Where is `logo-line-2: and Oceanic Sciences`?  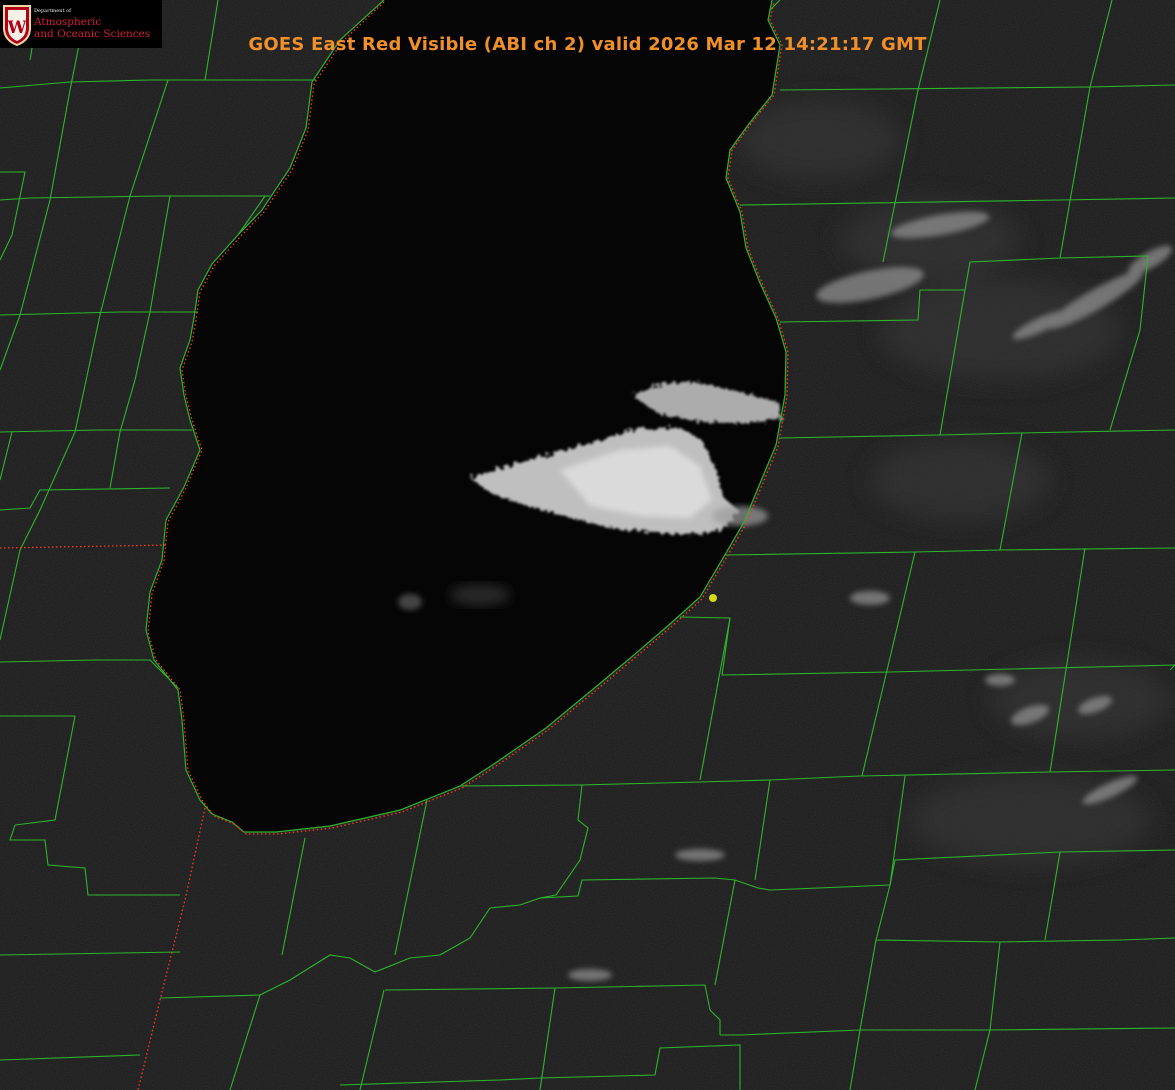 logo-line-2: and Oceanic Sciences is located at coordinates (92, 33).